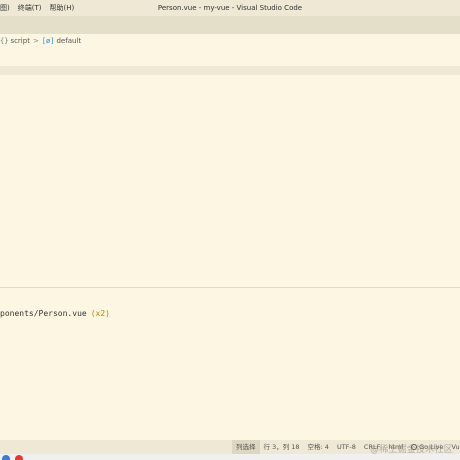 This screenshot has width=460, height=460. Describe the element at coordinates (61, 8) in the screenshot. I see `menu-item-help: 帮助(H)` at that location.